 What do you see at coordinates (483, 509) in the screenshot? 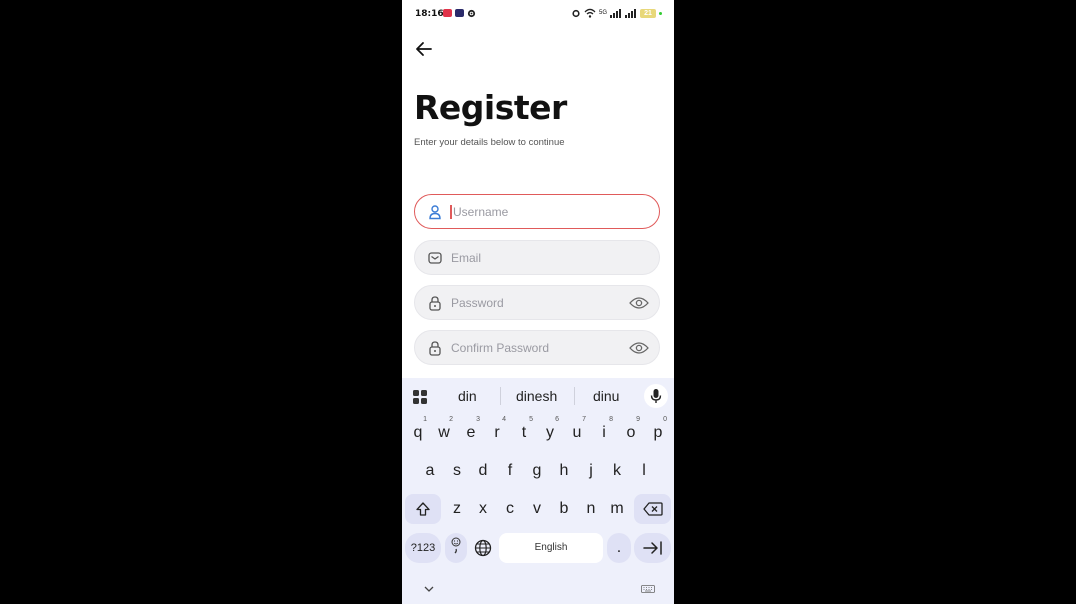
I see `key-x: x` at bounding box center [483, 509].